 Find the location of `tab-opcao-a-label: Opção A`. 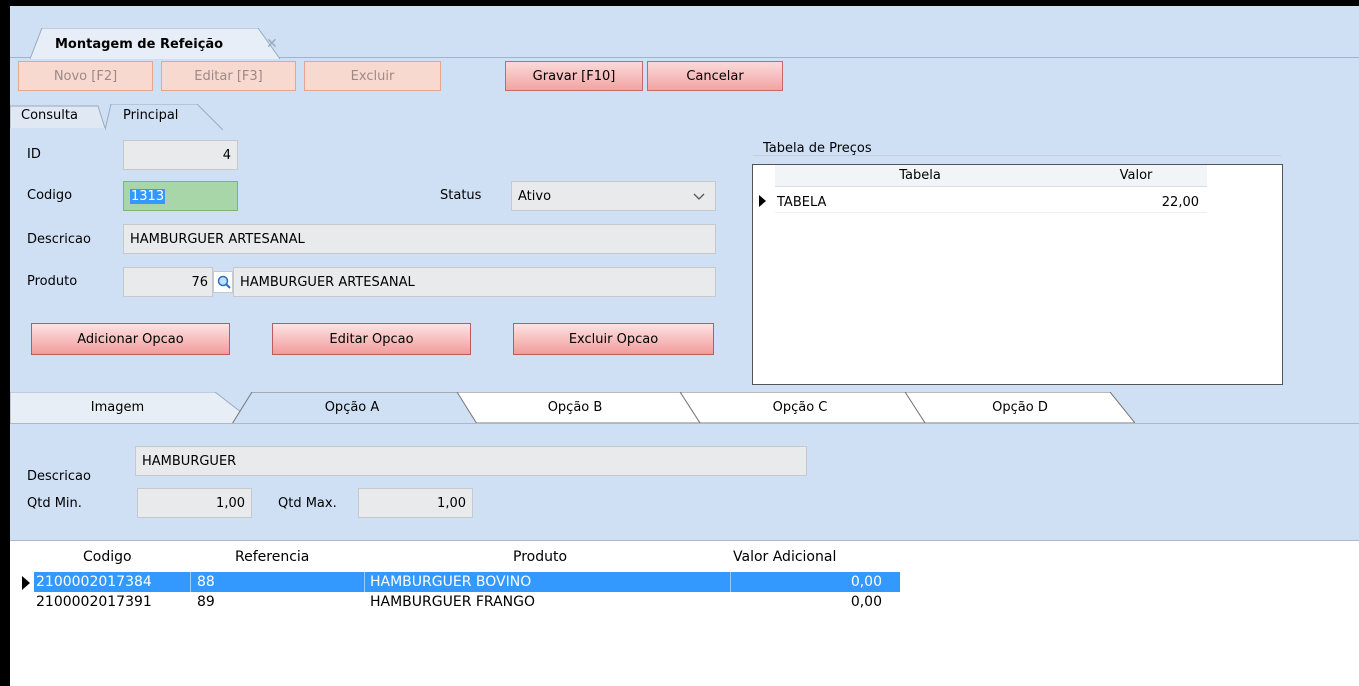

tab-opcao-a-label: Opção A is located at coordinates (352, 407).